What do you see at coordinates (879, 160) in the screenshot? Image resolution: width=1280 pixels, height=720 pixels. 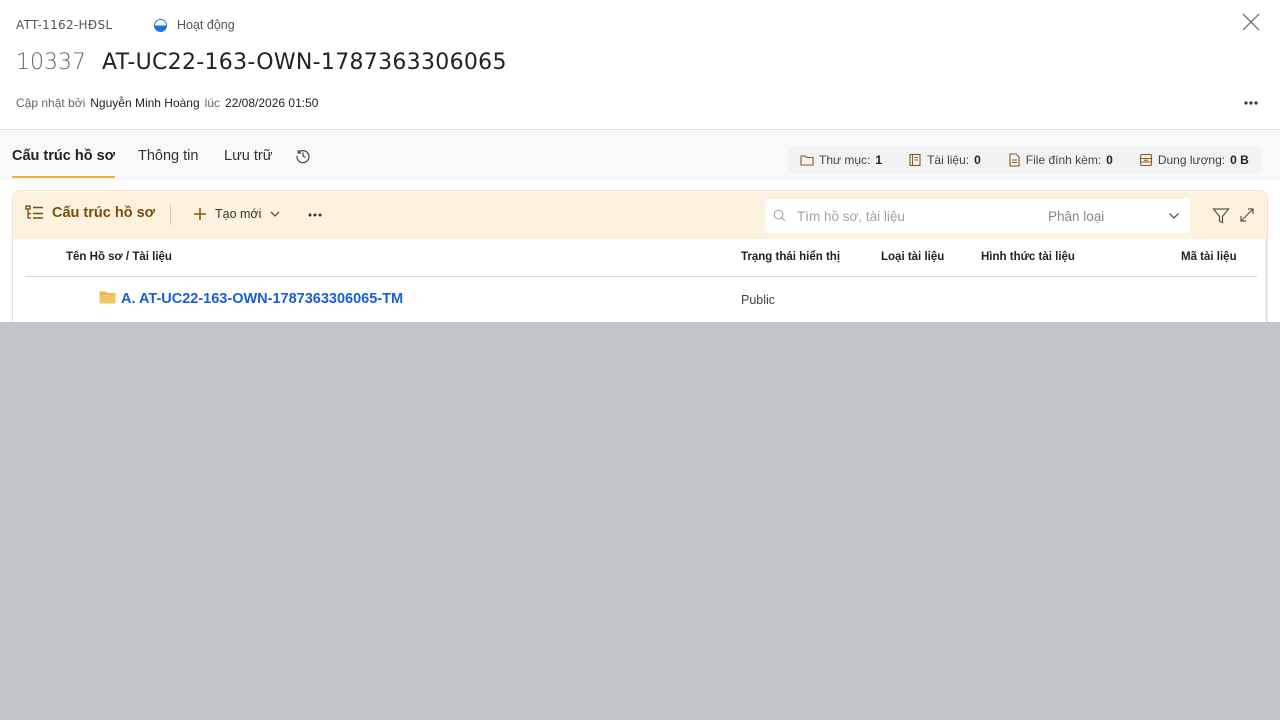 I see `stat-folders-value: 1` at bounding box center [879, 160].